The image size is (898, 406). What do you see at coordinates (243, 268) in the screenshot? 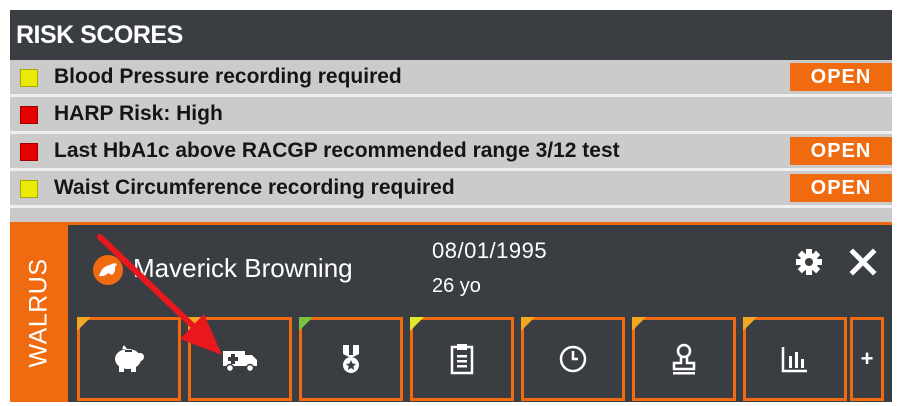
I see `patient-name: Maverick Browning` at bounding box center [243, 268].